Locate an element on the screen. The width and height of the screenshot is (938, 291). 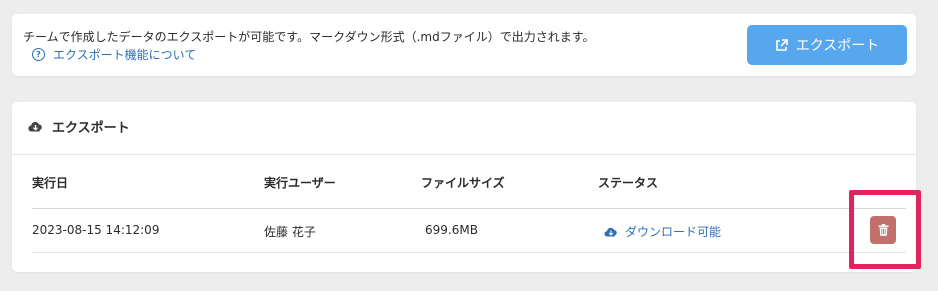
column-header-user: 実行ユーザー is located at coordinates (300, 183).